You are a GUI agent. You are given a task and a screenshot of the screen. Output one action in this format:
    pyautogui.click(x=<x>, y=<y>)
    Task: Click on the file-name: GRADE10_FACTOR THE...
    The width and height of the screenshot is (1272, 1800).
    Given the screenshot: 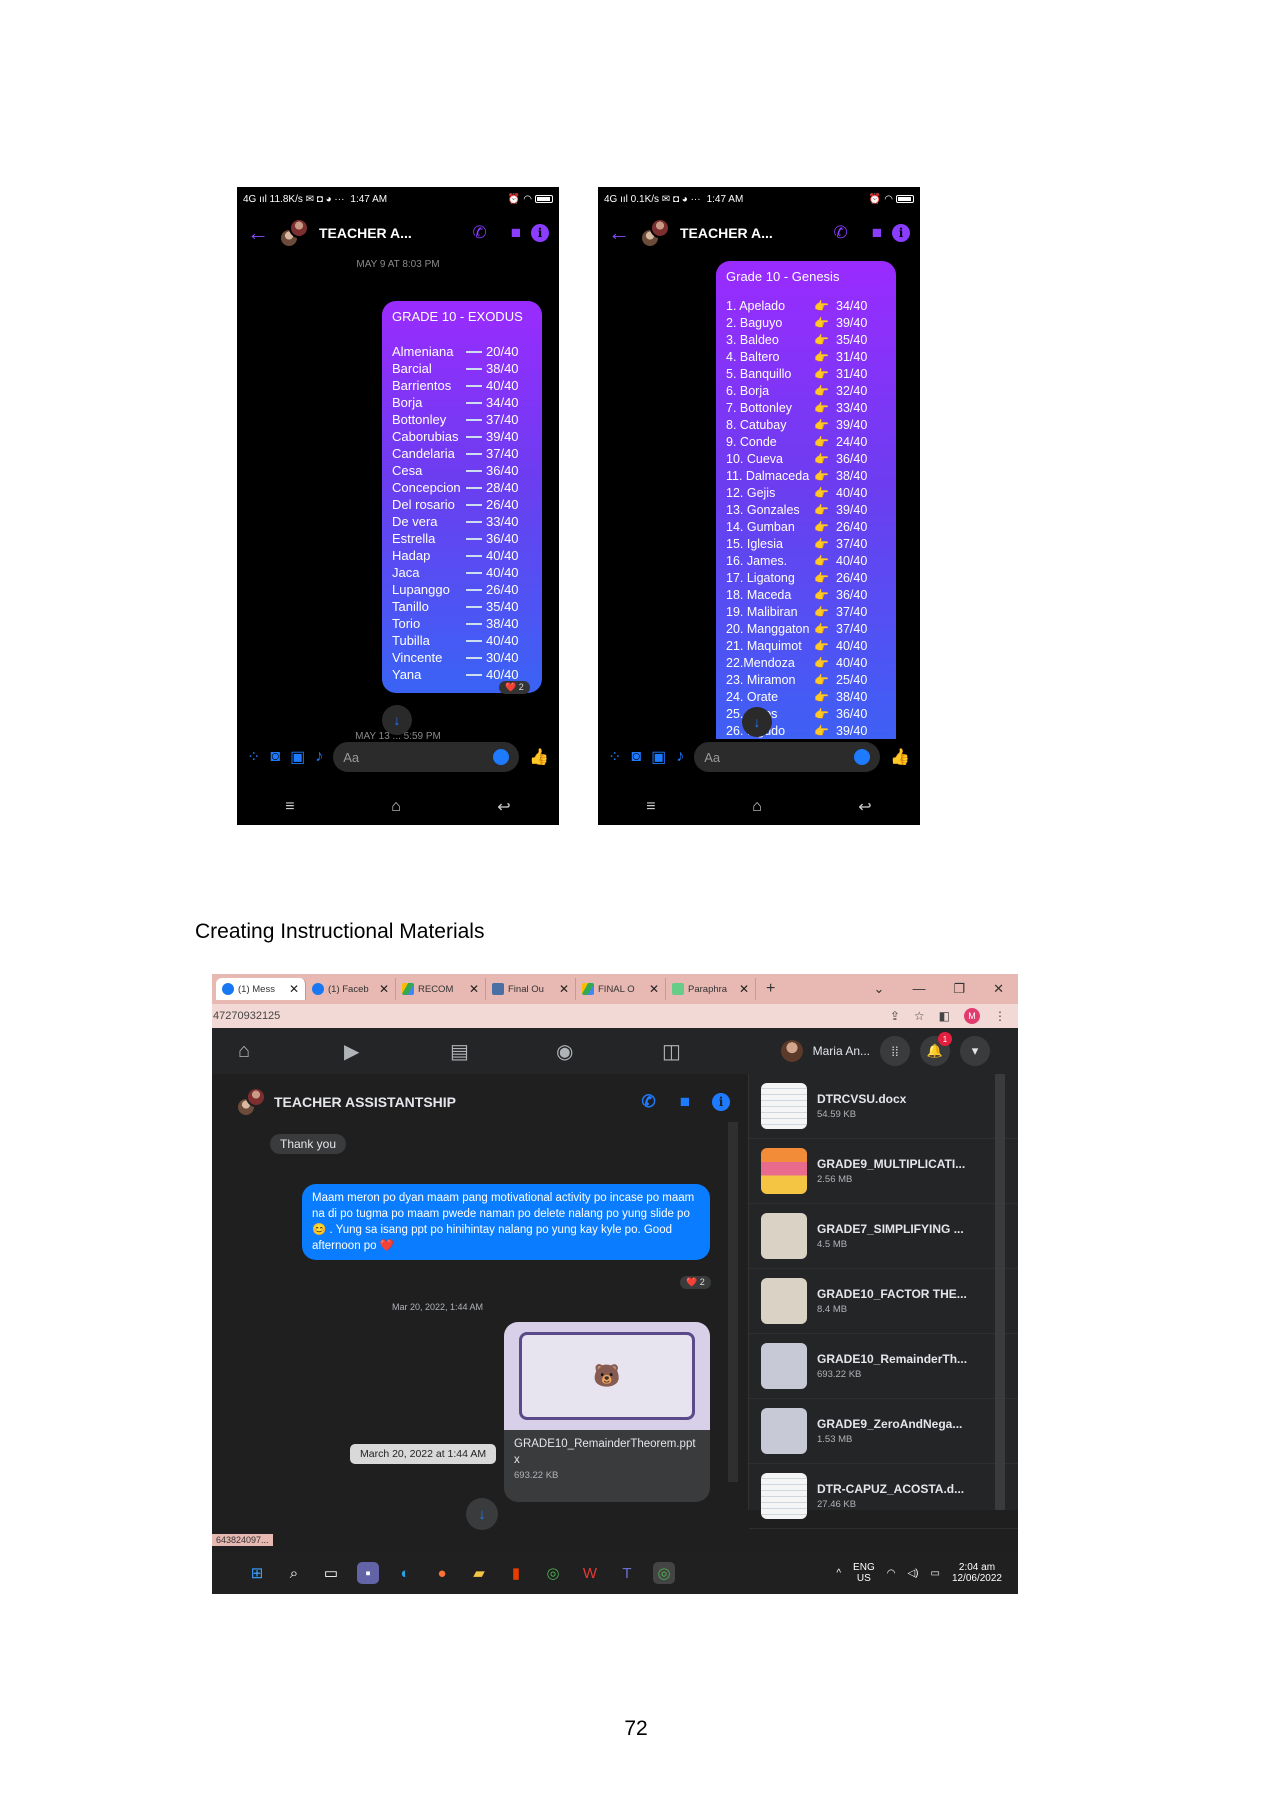 What is the action you would take?
    pyautogui.click(x=902, y=1294)
    